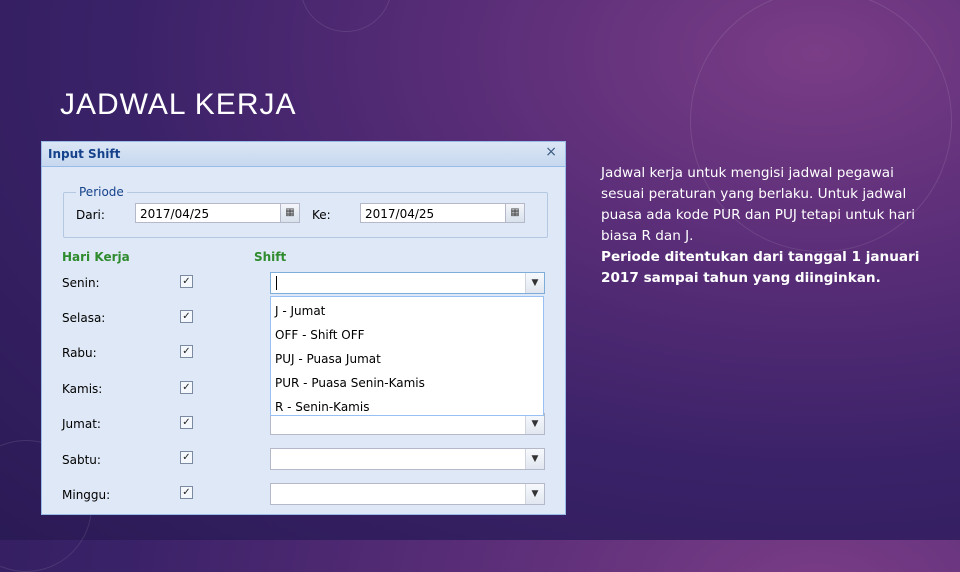 Image resolution: width=960 pixels, height=572 pixels. What do you see at coordinates (178, 104) in the screenshot?
I see `slide-title: JADWAL KERJA` at bounding box center [178, 104].